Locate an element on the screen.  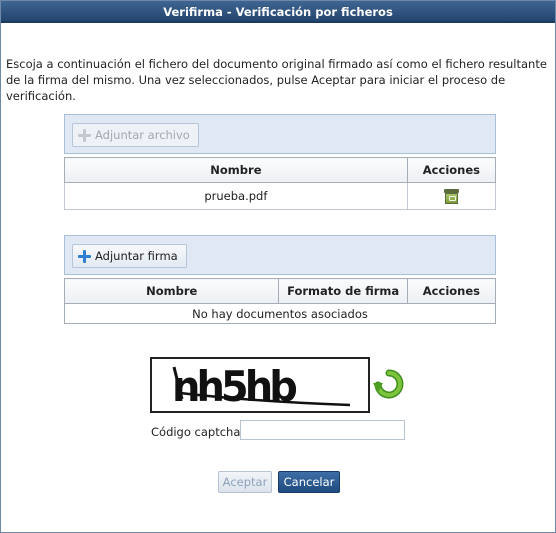
cancel-button: Cancelar is located at coordinates (309, 482).